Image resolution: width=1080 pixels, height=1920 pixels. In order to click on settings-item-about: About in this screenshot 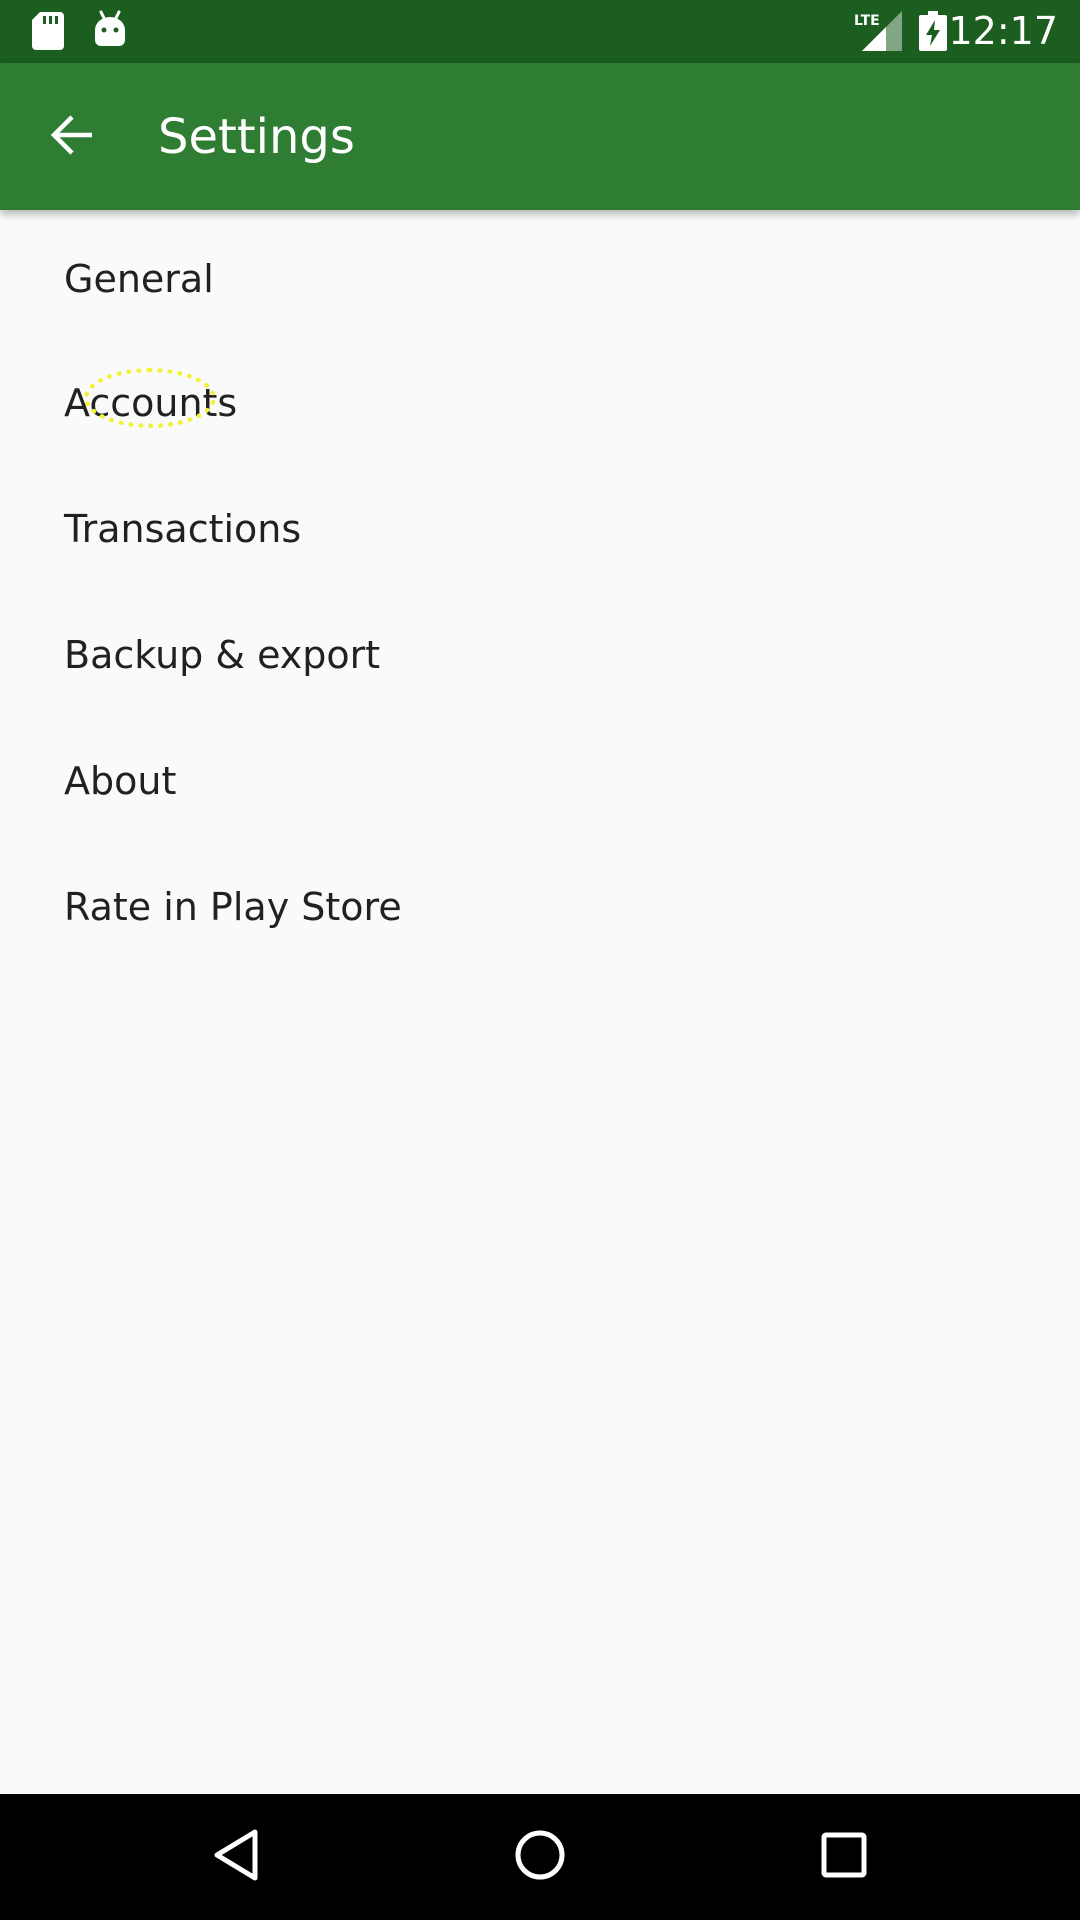, I will do `click(540, 781)`.